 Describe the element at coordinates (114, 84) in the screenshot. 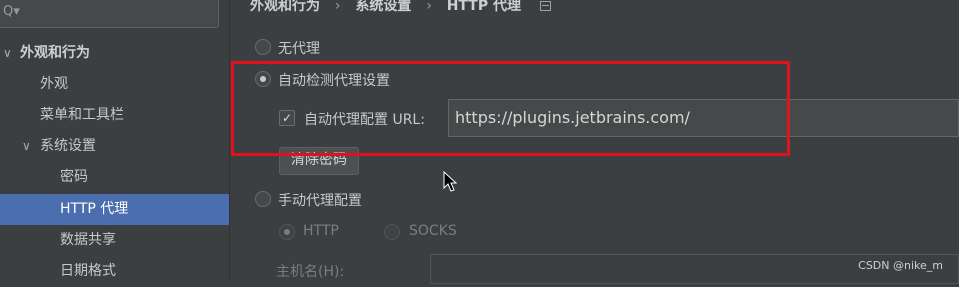

I see `sidebar-item-appearance: 外观` at that location.